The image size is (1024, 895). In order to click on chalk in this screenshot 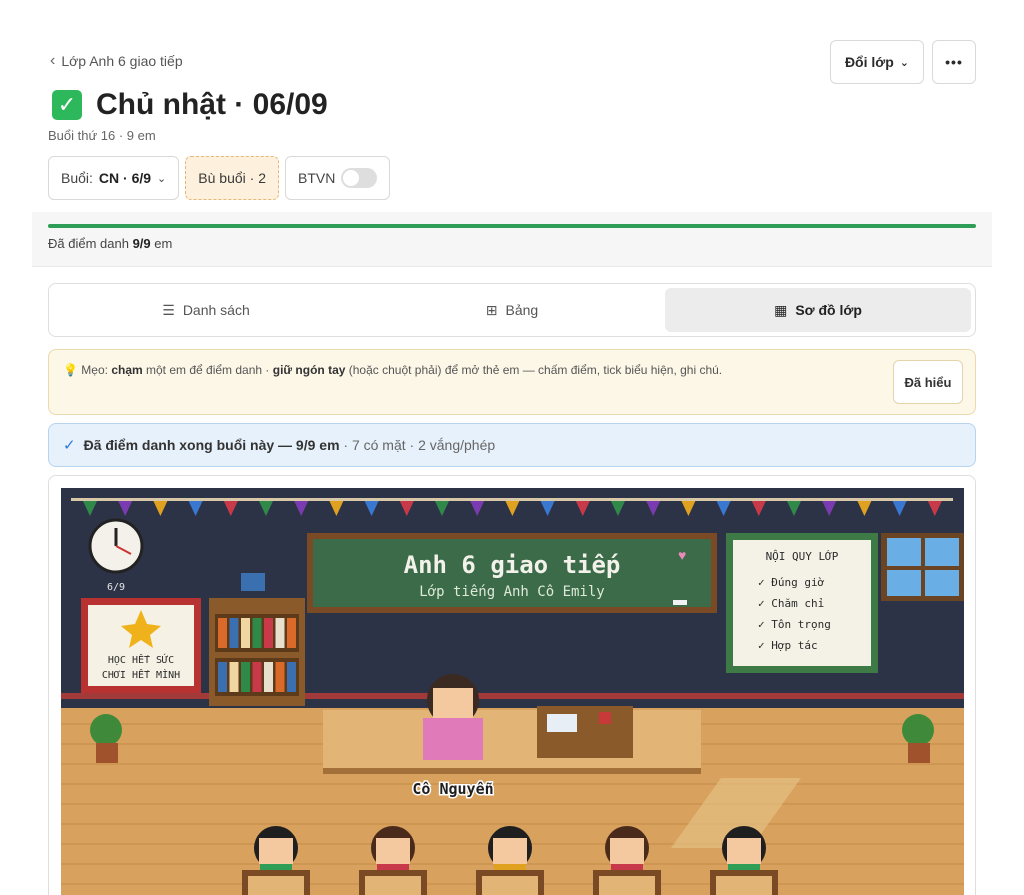, I will do `click(680, 602)`.